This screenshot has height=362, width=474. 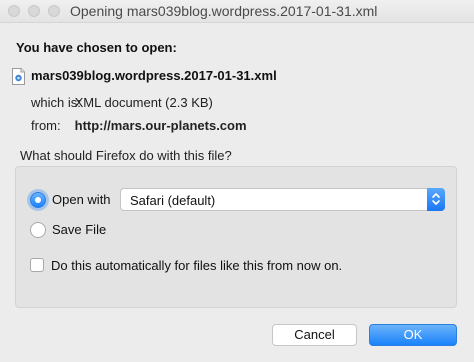 What do you see at coordinates (34, 11) in the screenshot?
I see `minimize-window-button` at bounding box center [34, 11].